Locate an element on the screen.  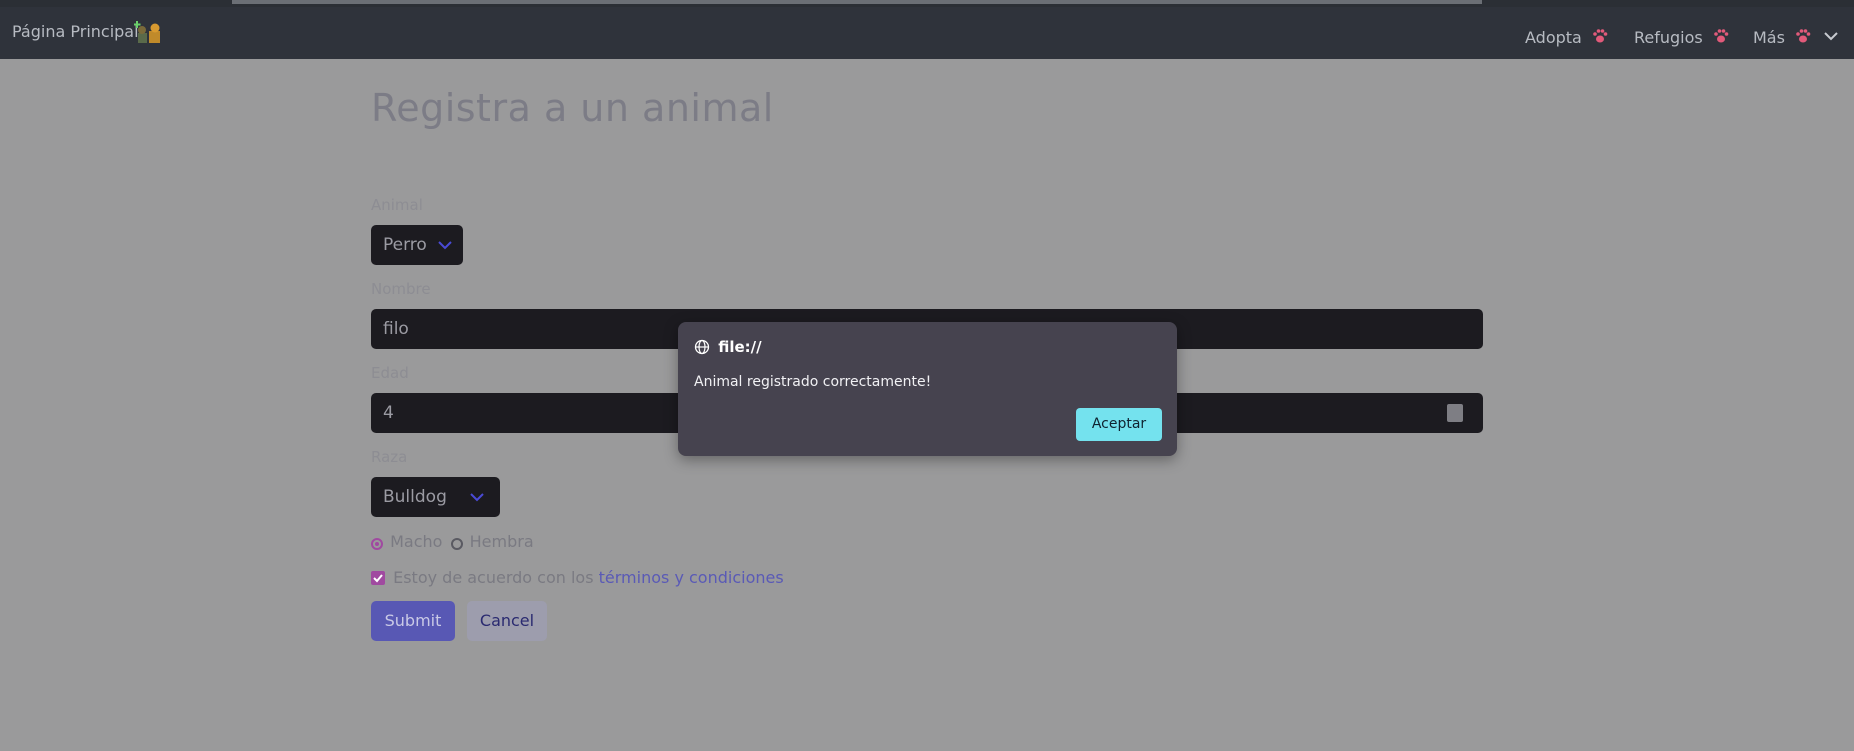
page-title: Registra a un animal is located at coordinates (572, 108).